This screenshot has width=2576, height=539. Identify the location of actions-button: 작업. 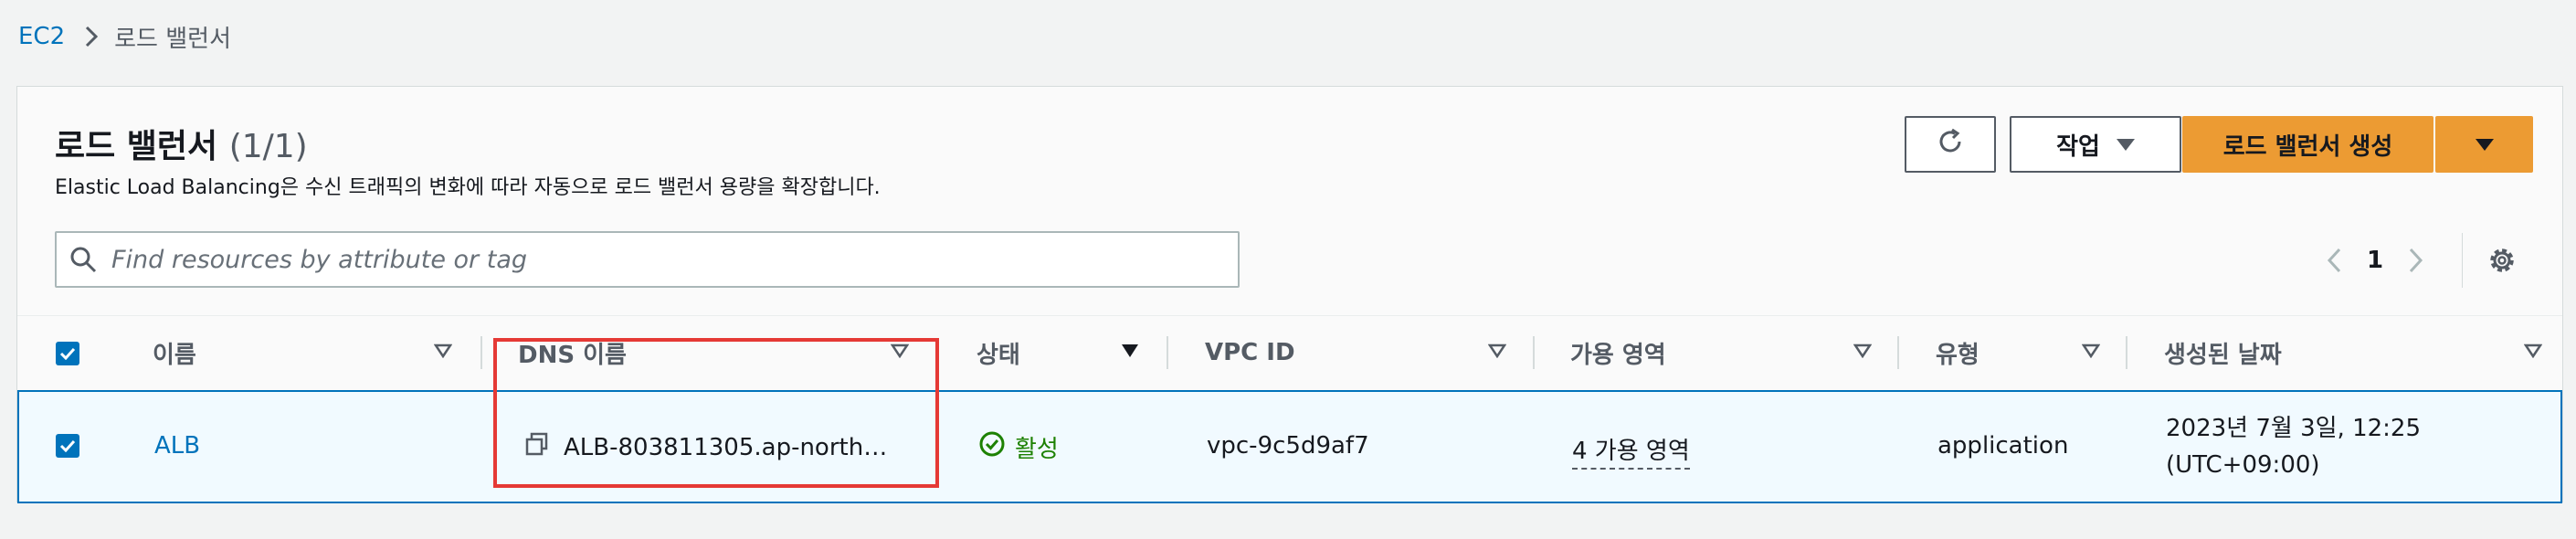
(2095, 144).